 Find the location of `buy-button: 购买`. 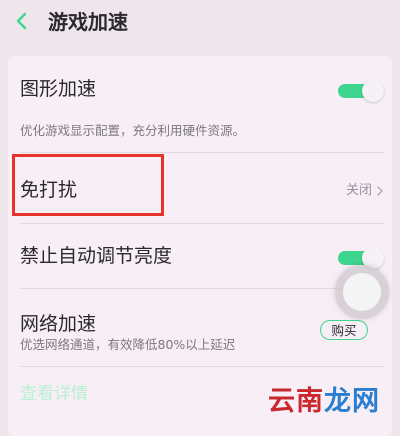

buy-button: 购买 is located at coordinates (344, 330).